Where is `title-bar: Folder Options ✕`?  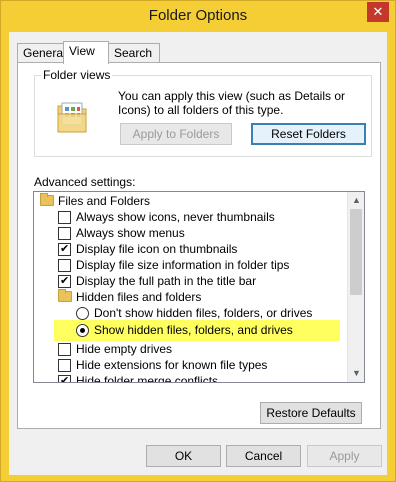
title-bar: Folder Options ✕ is located at coordinates (198, 16).